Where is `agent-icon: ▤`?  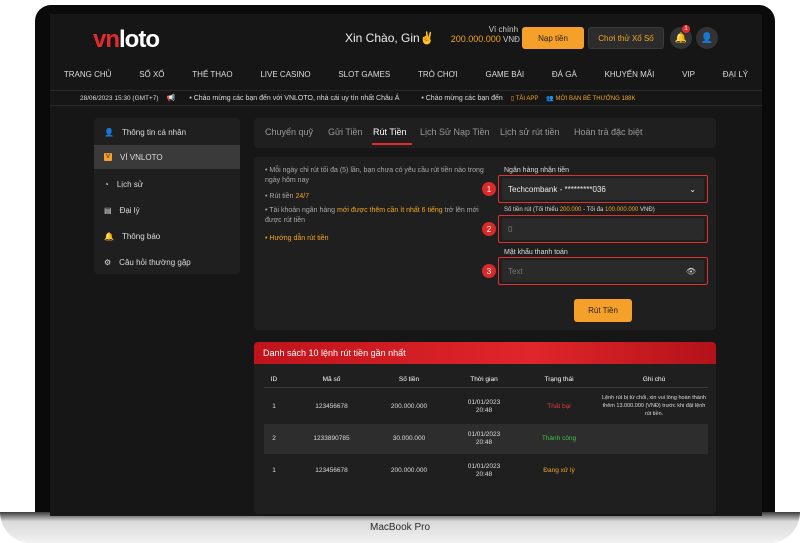 agent-icon: ▤ is located at coordinates (108, 210).